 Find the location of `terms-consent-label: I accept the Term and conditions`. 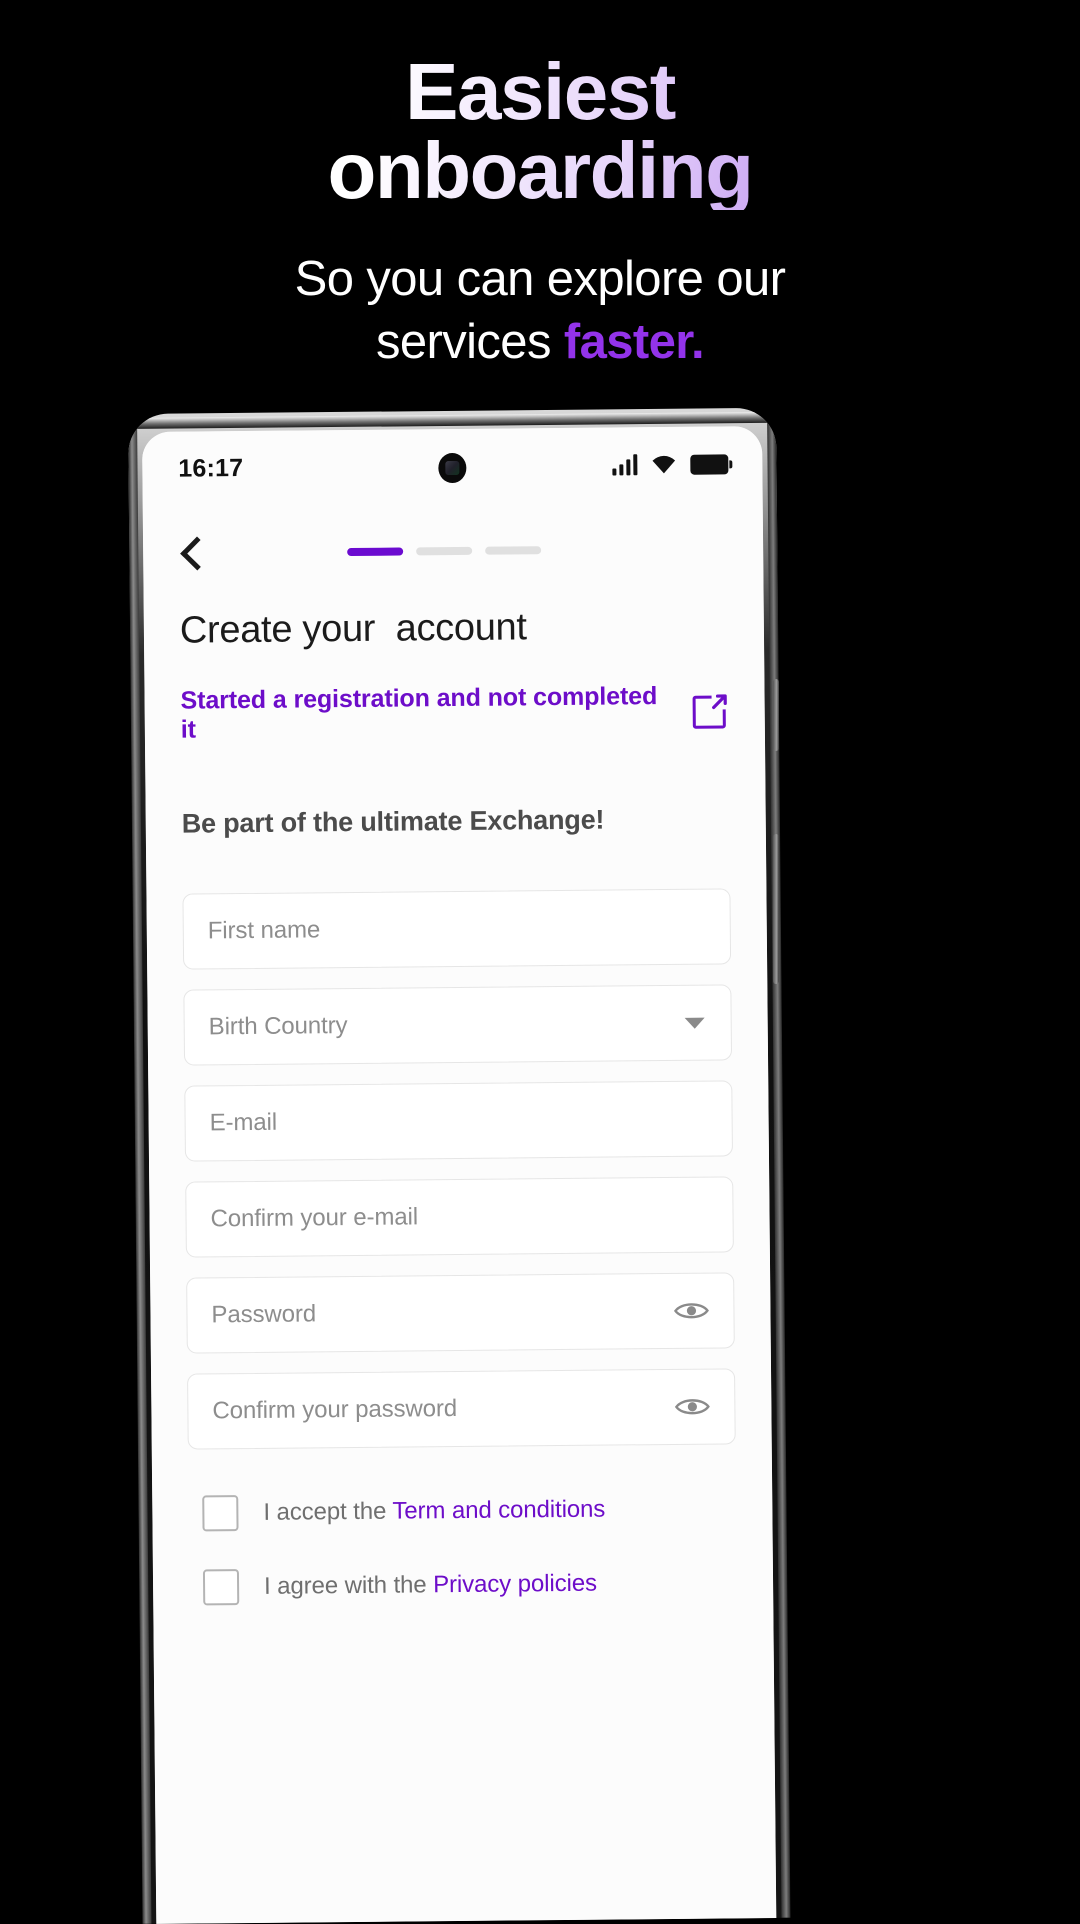

terms-consent-label: I accept the Term and conditions is located at coordinates (434, 1511).